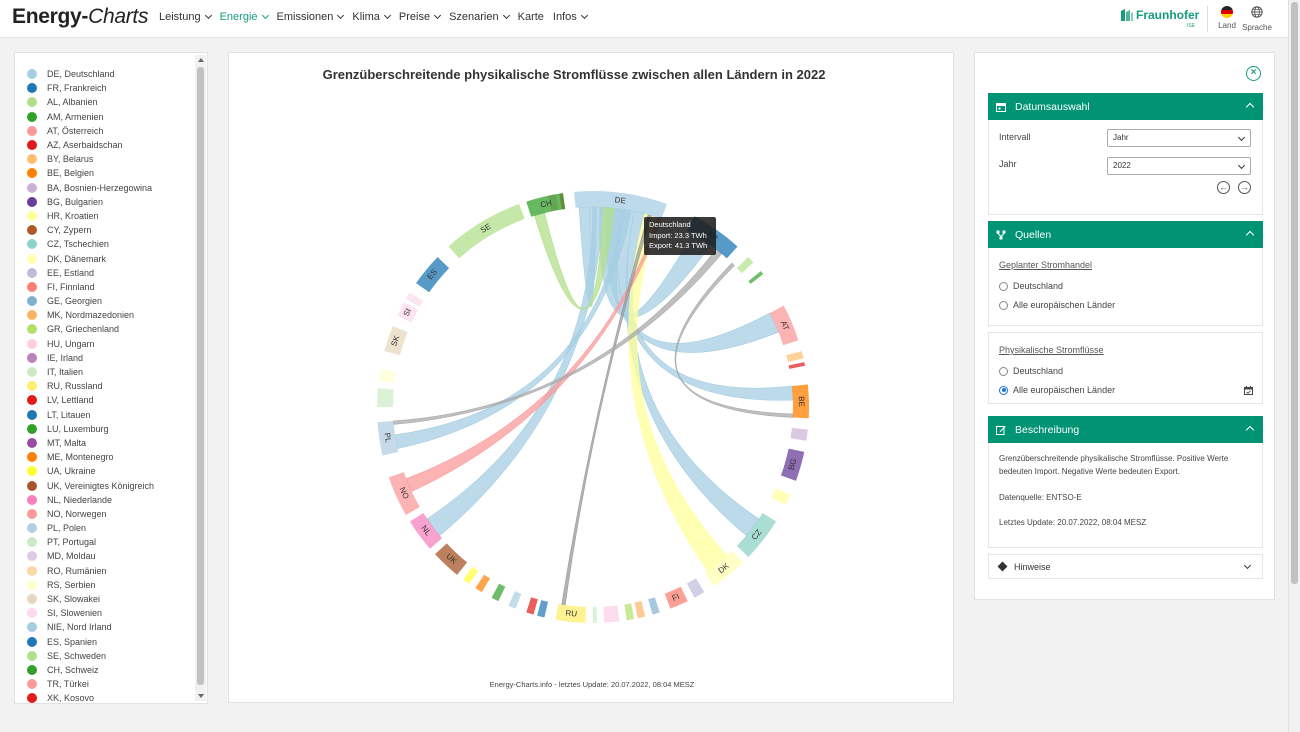 This screenshot has height=732, width=1300. What do you see at coordinates (112, 697) in the screenshot?
I see `legend-item: XK, Kosovo` at bounding box center [112, 697].